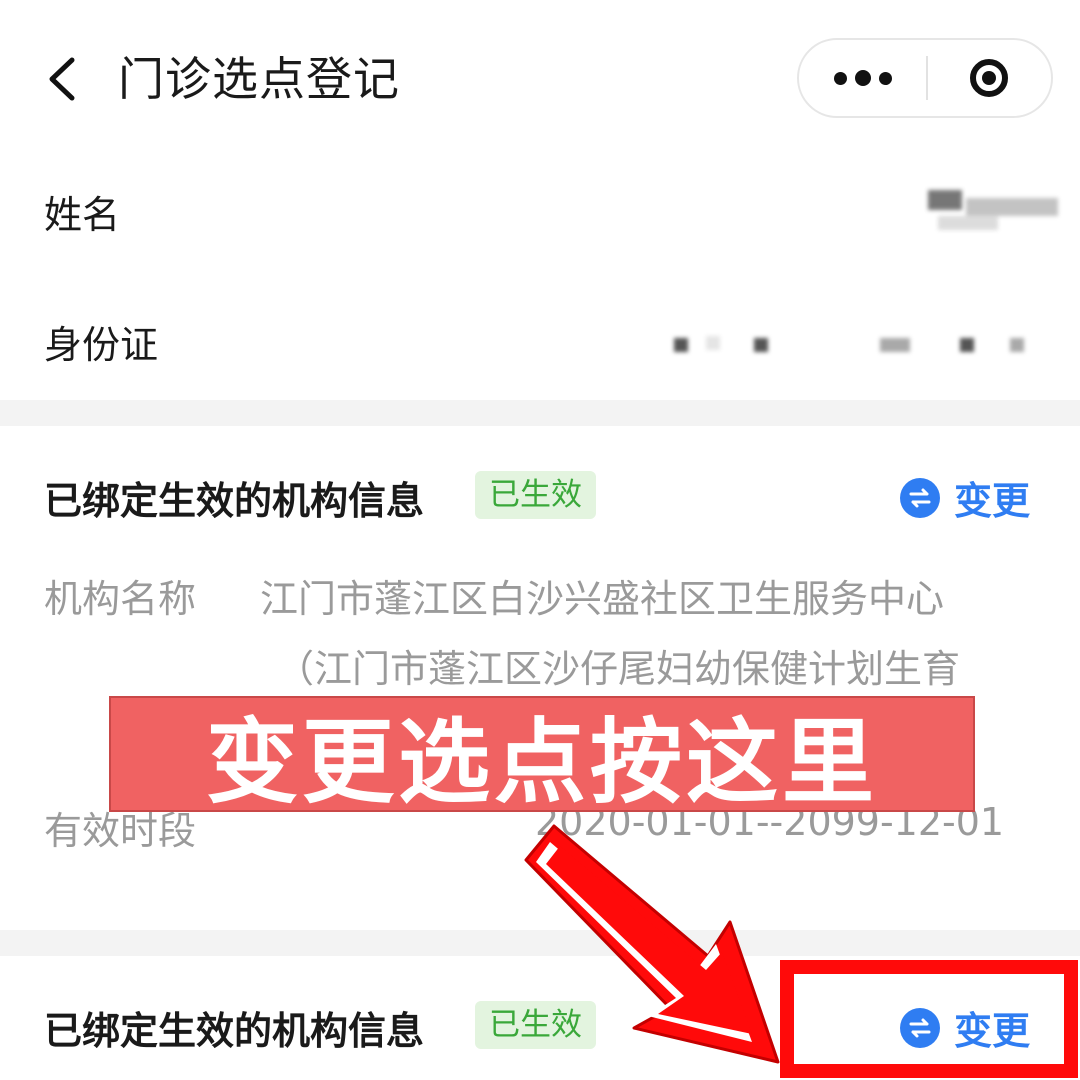 Image resolution: width=1080 pixels, height=1080 pixels. I want to click on chevron-left-icon, so click(62, 79).